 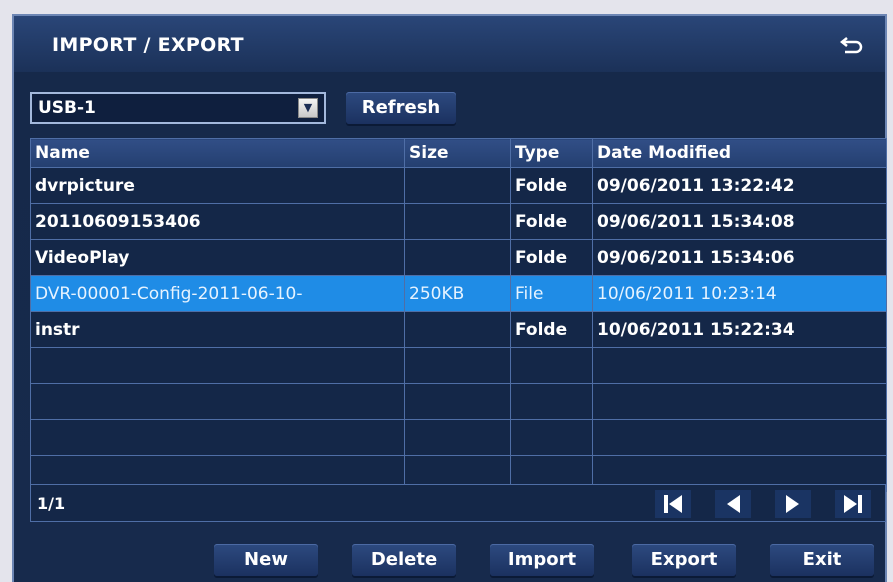 I want to click on previous-page-glyph, so click(x=733, y=504).